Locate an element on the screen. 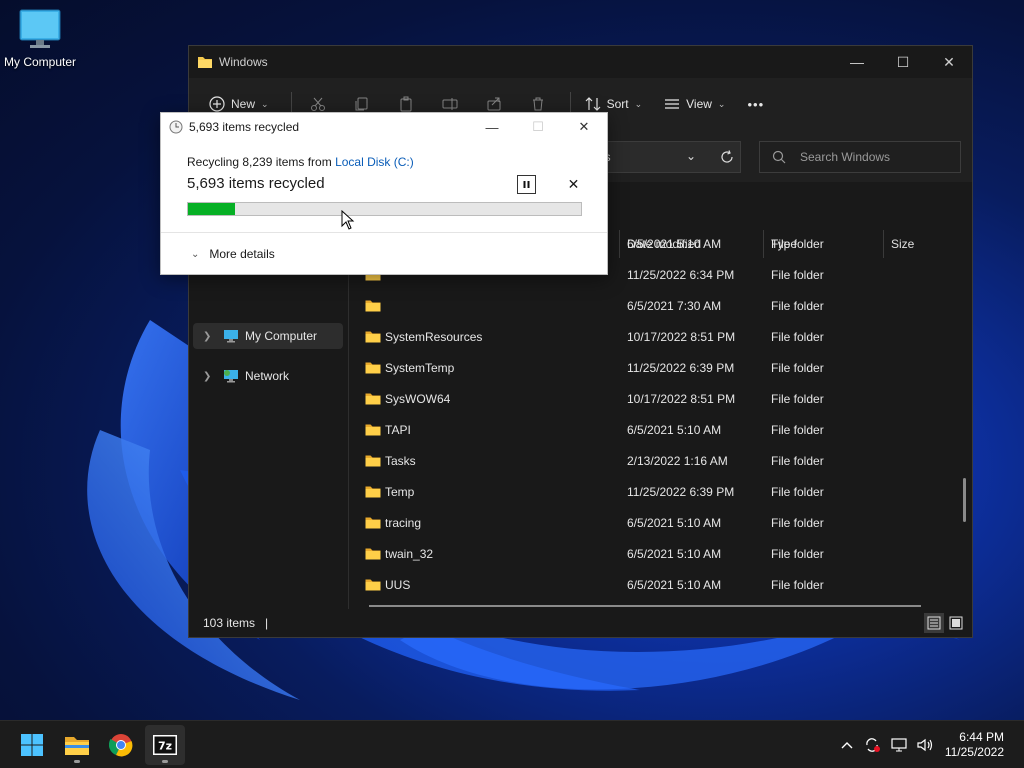  7zip-taskbar-button: 7z is located at coordinates (165, 745).